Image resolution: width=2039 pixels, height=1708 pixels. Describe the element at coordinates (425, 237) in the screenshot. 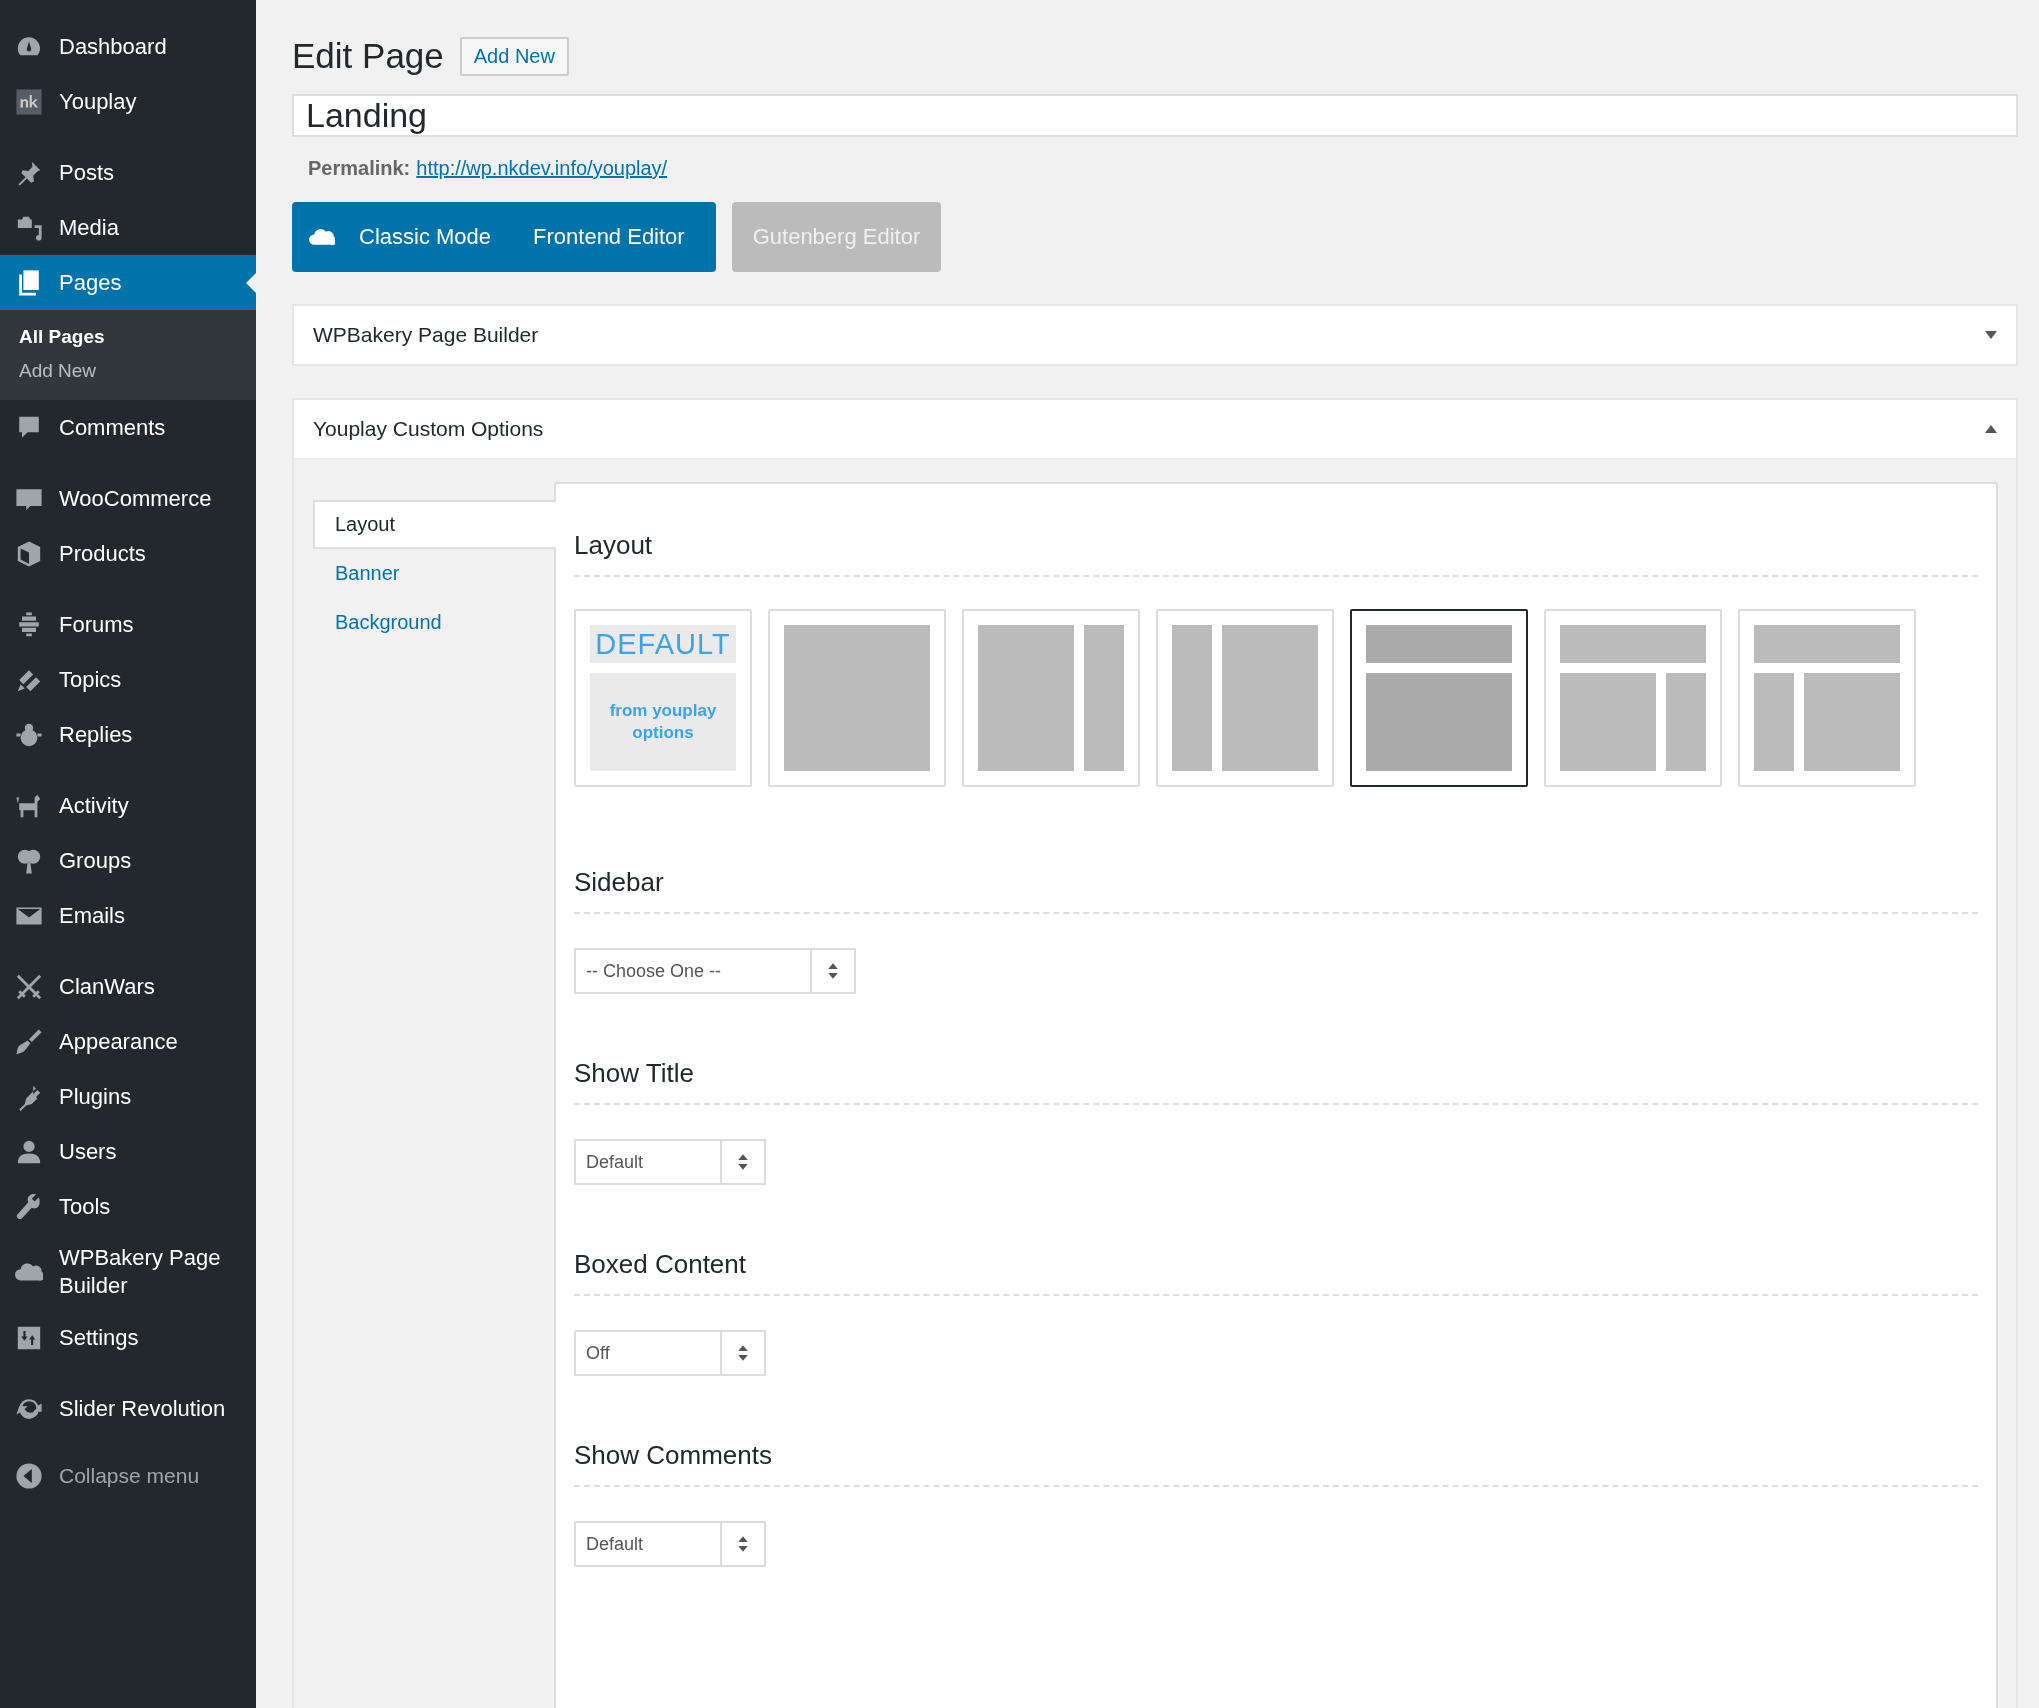

I see `classic-mode-button: Classic Mode` at that location.